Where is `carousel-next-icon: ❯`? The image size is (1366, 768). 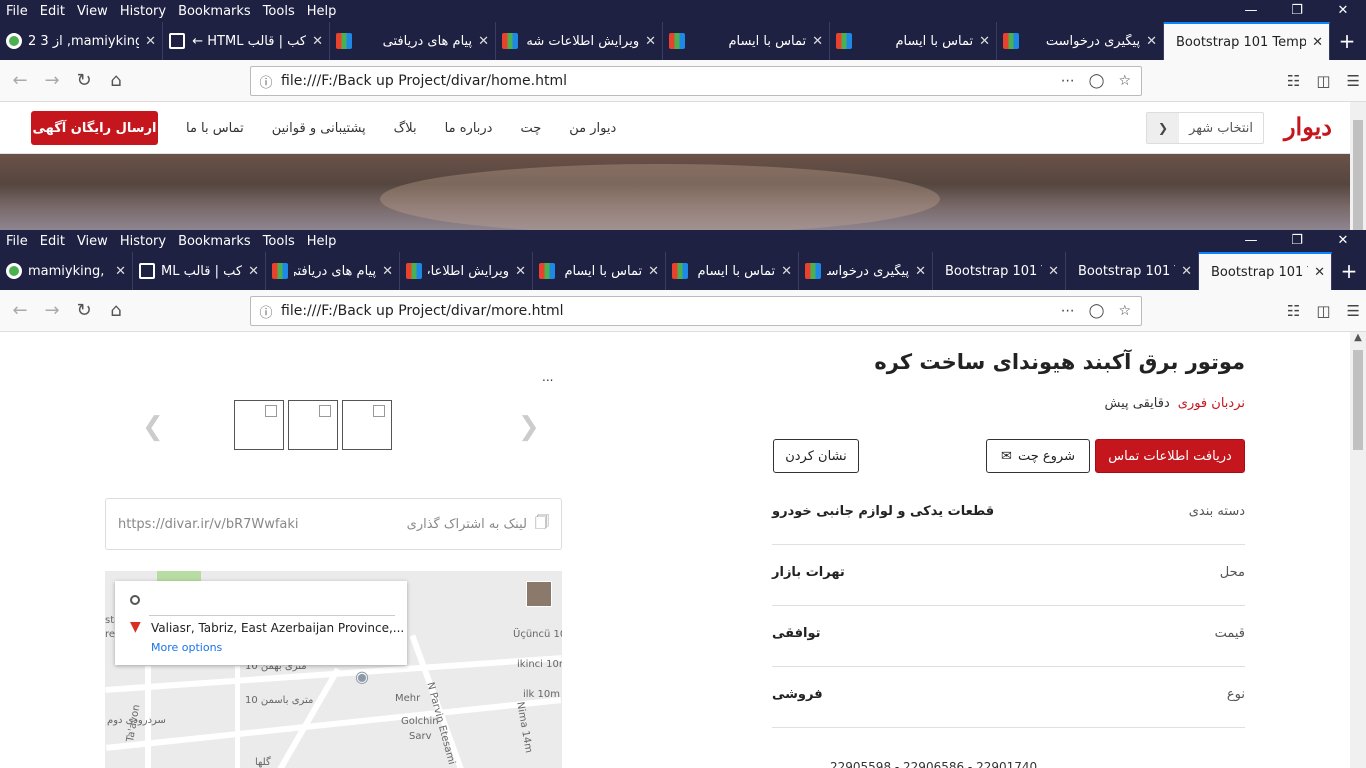
carousel-next-icon: ❯ is located at coordinates (529, 427).